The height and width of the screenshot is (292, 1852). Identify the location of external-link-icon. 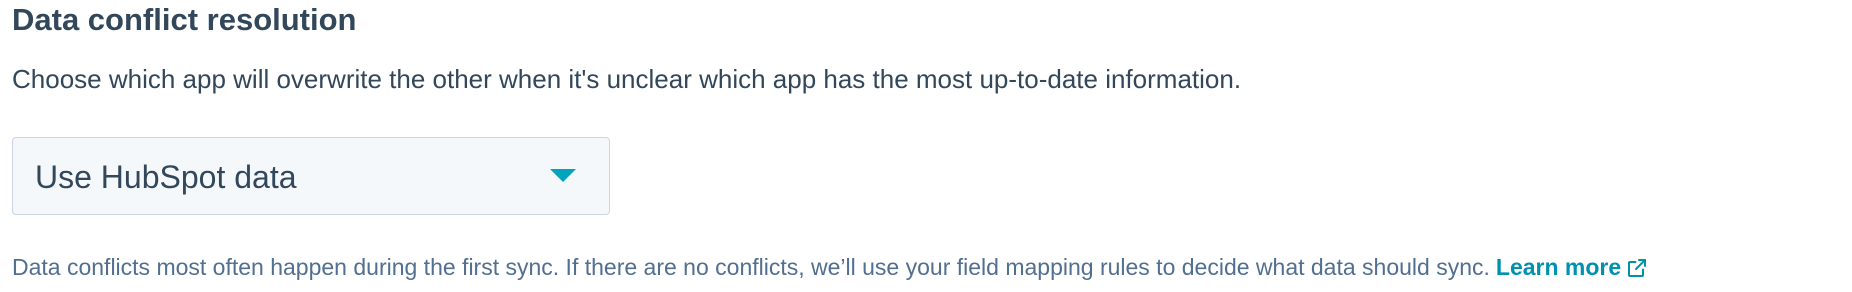
(1637, 268).